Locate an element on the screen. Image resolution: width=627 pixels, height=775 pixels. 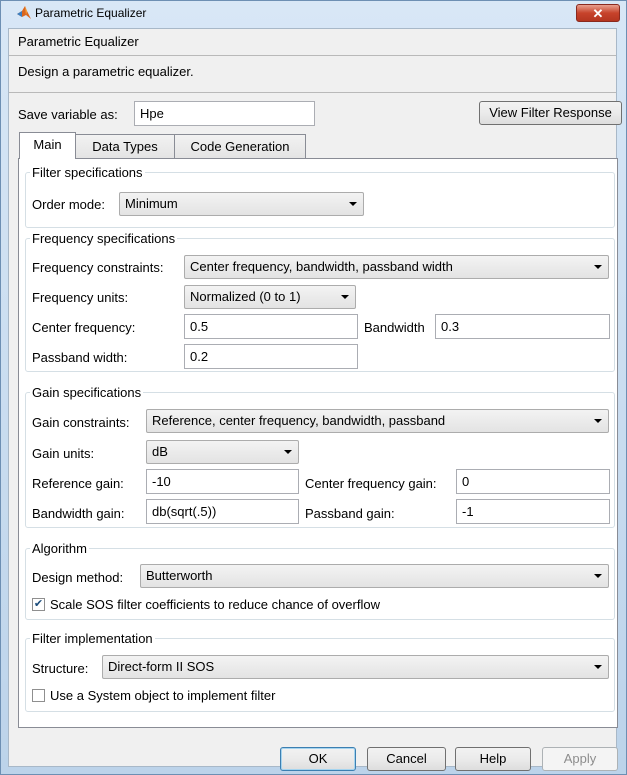
reference-gain-label: Reference gain: is located at coordinates (78, 483).